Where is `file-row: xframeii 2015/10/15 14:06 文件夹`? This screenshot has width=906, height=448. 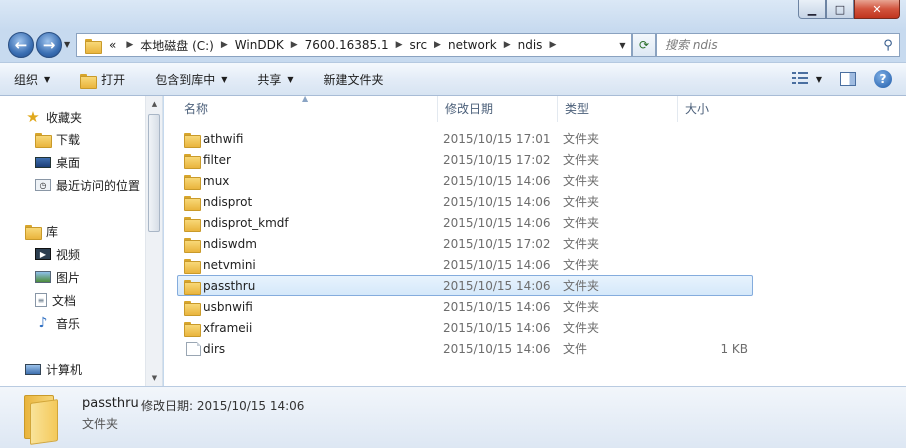 file-row: xframeii 2015/10/15 14:06 文件夹 is located at coordinates (465, 327).